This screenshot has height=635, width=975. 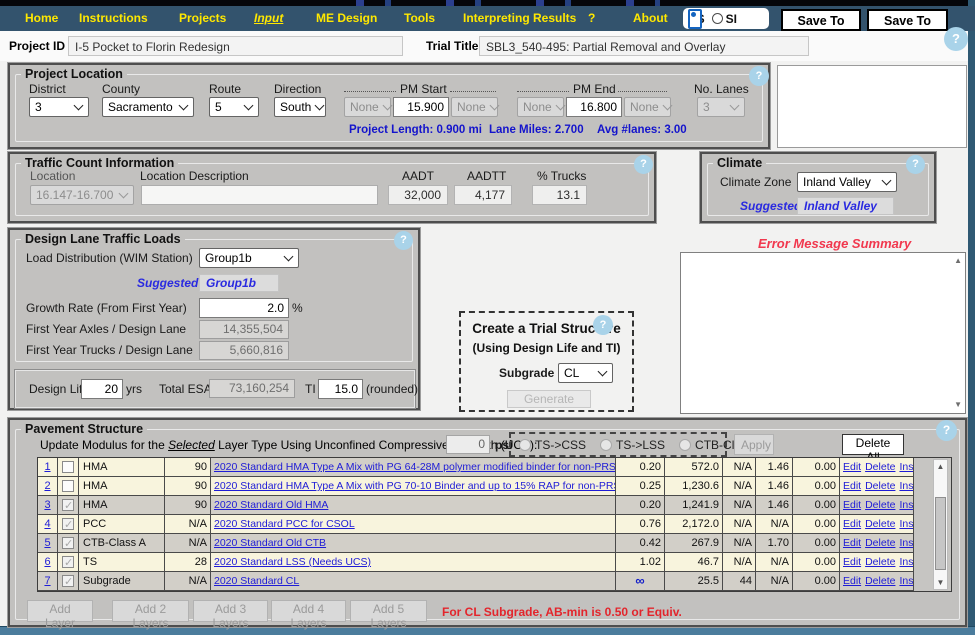 What do you see at coordinates (53, 176) in the screenshot?
I see `location-label: Location` at bounding box center [53, 176].